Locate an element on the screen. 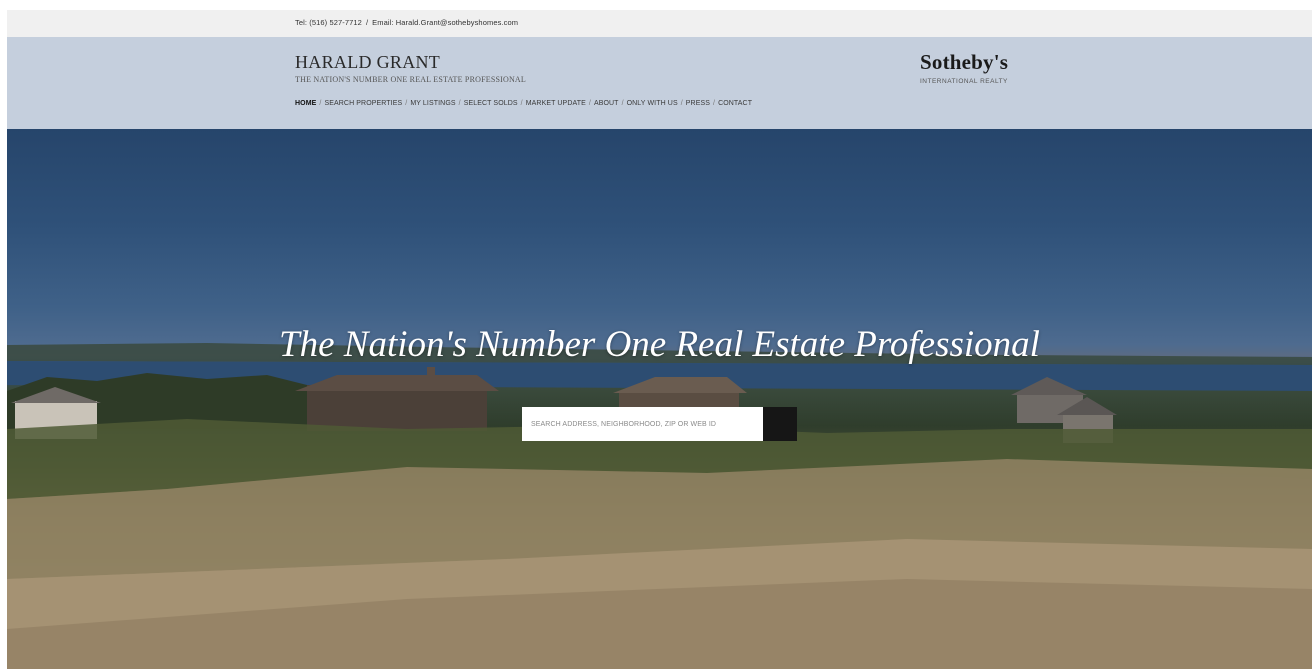 This screenshot has width=1312, height=669. property-search is located at coordinates (659, 424).